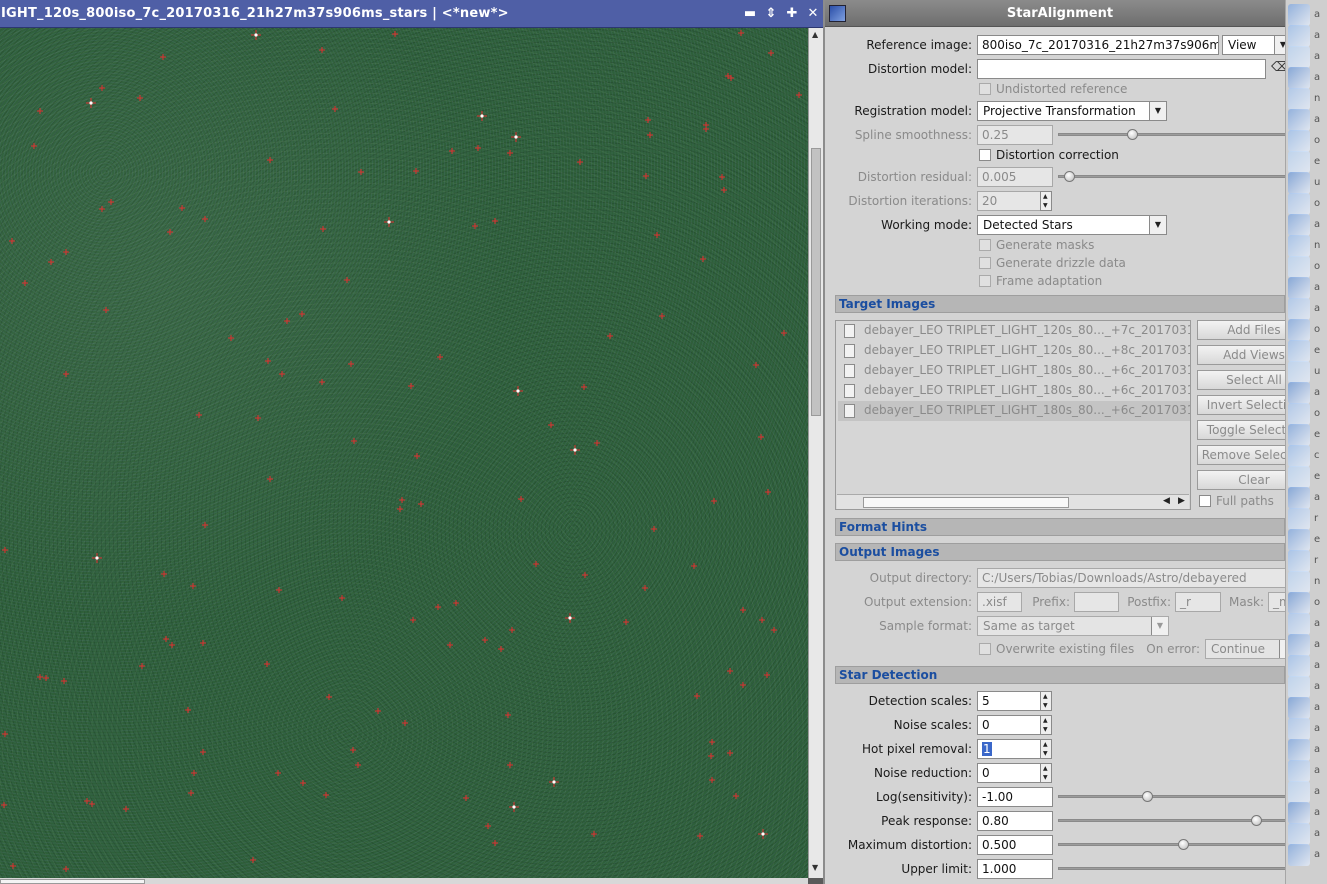  What do you see at coordinates (999, 602) in the screenshot?
I see `output-extension-field: .xisf` at bounding box center [999, 602].